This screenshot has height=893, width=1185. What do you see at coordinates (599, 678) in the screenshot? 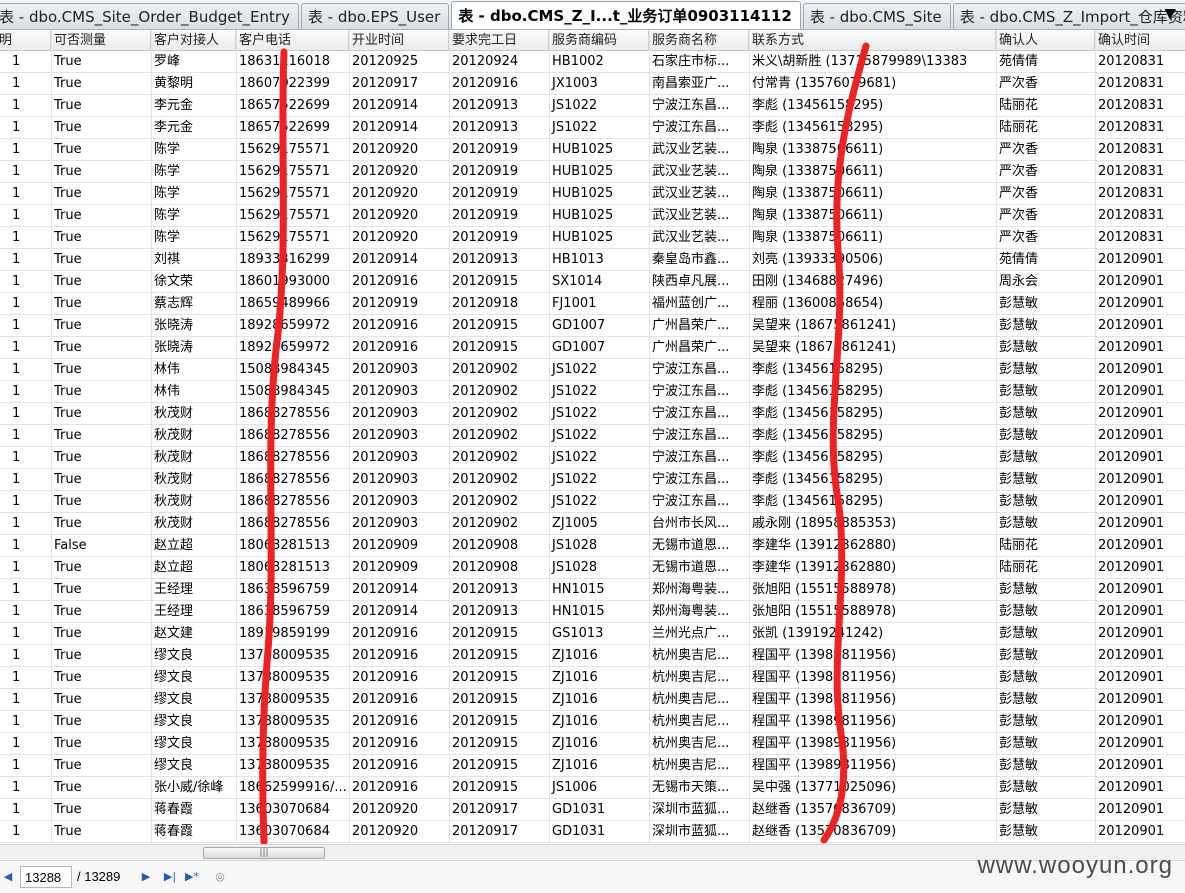
I see `cell-col-vendor-code: ZJ1016` at bounding box center [599, 678].